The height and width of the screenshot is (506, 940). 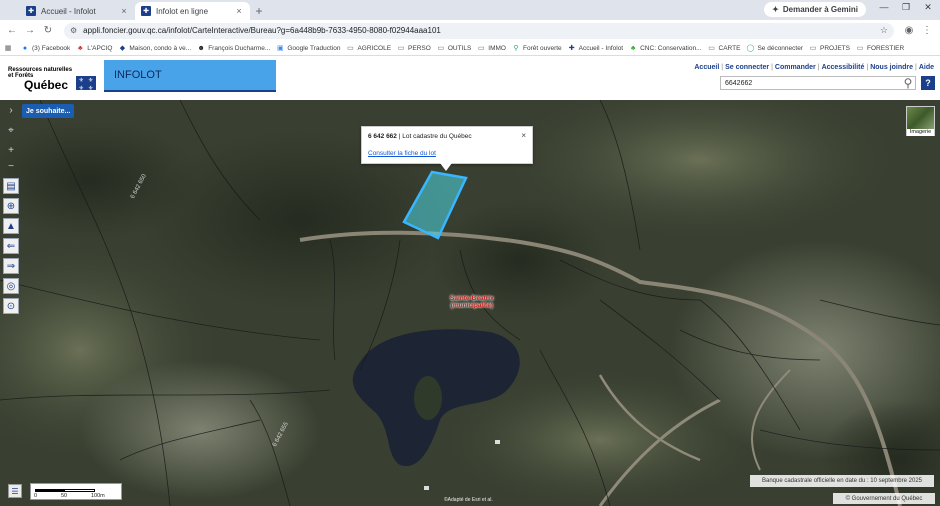 What do you see at coordinates (920, 118) in the screenshot?
I see `imagery-thumbnail` at bounding box center [920, 118].